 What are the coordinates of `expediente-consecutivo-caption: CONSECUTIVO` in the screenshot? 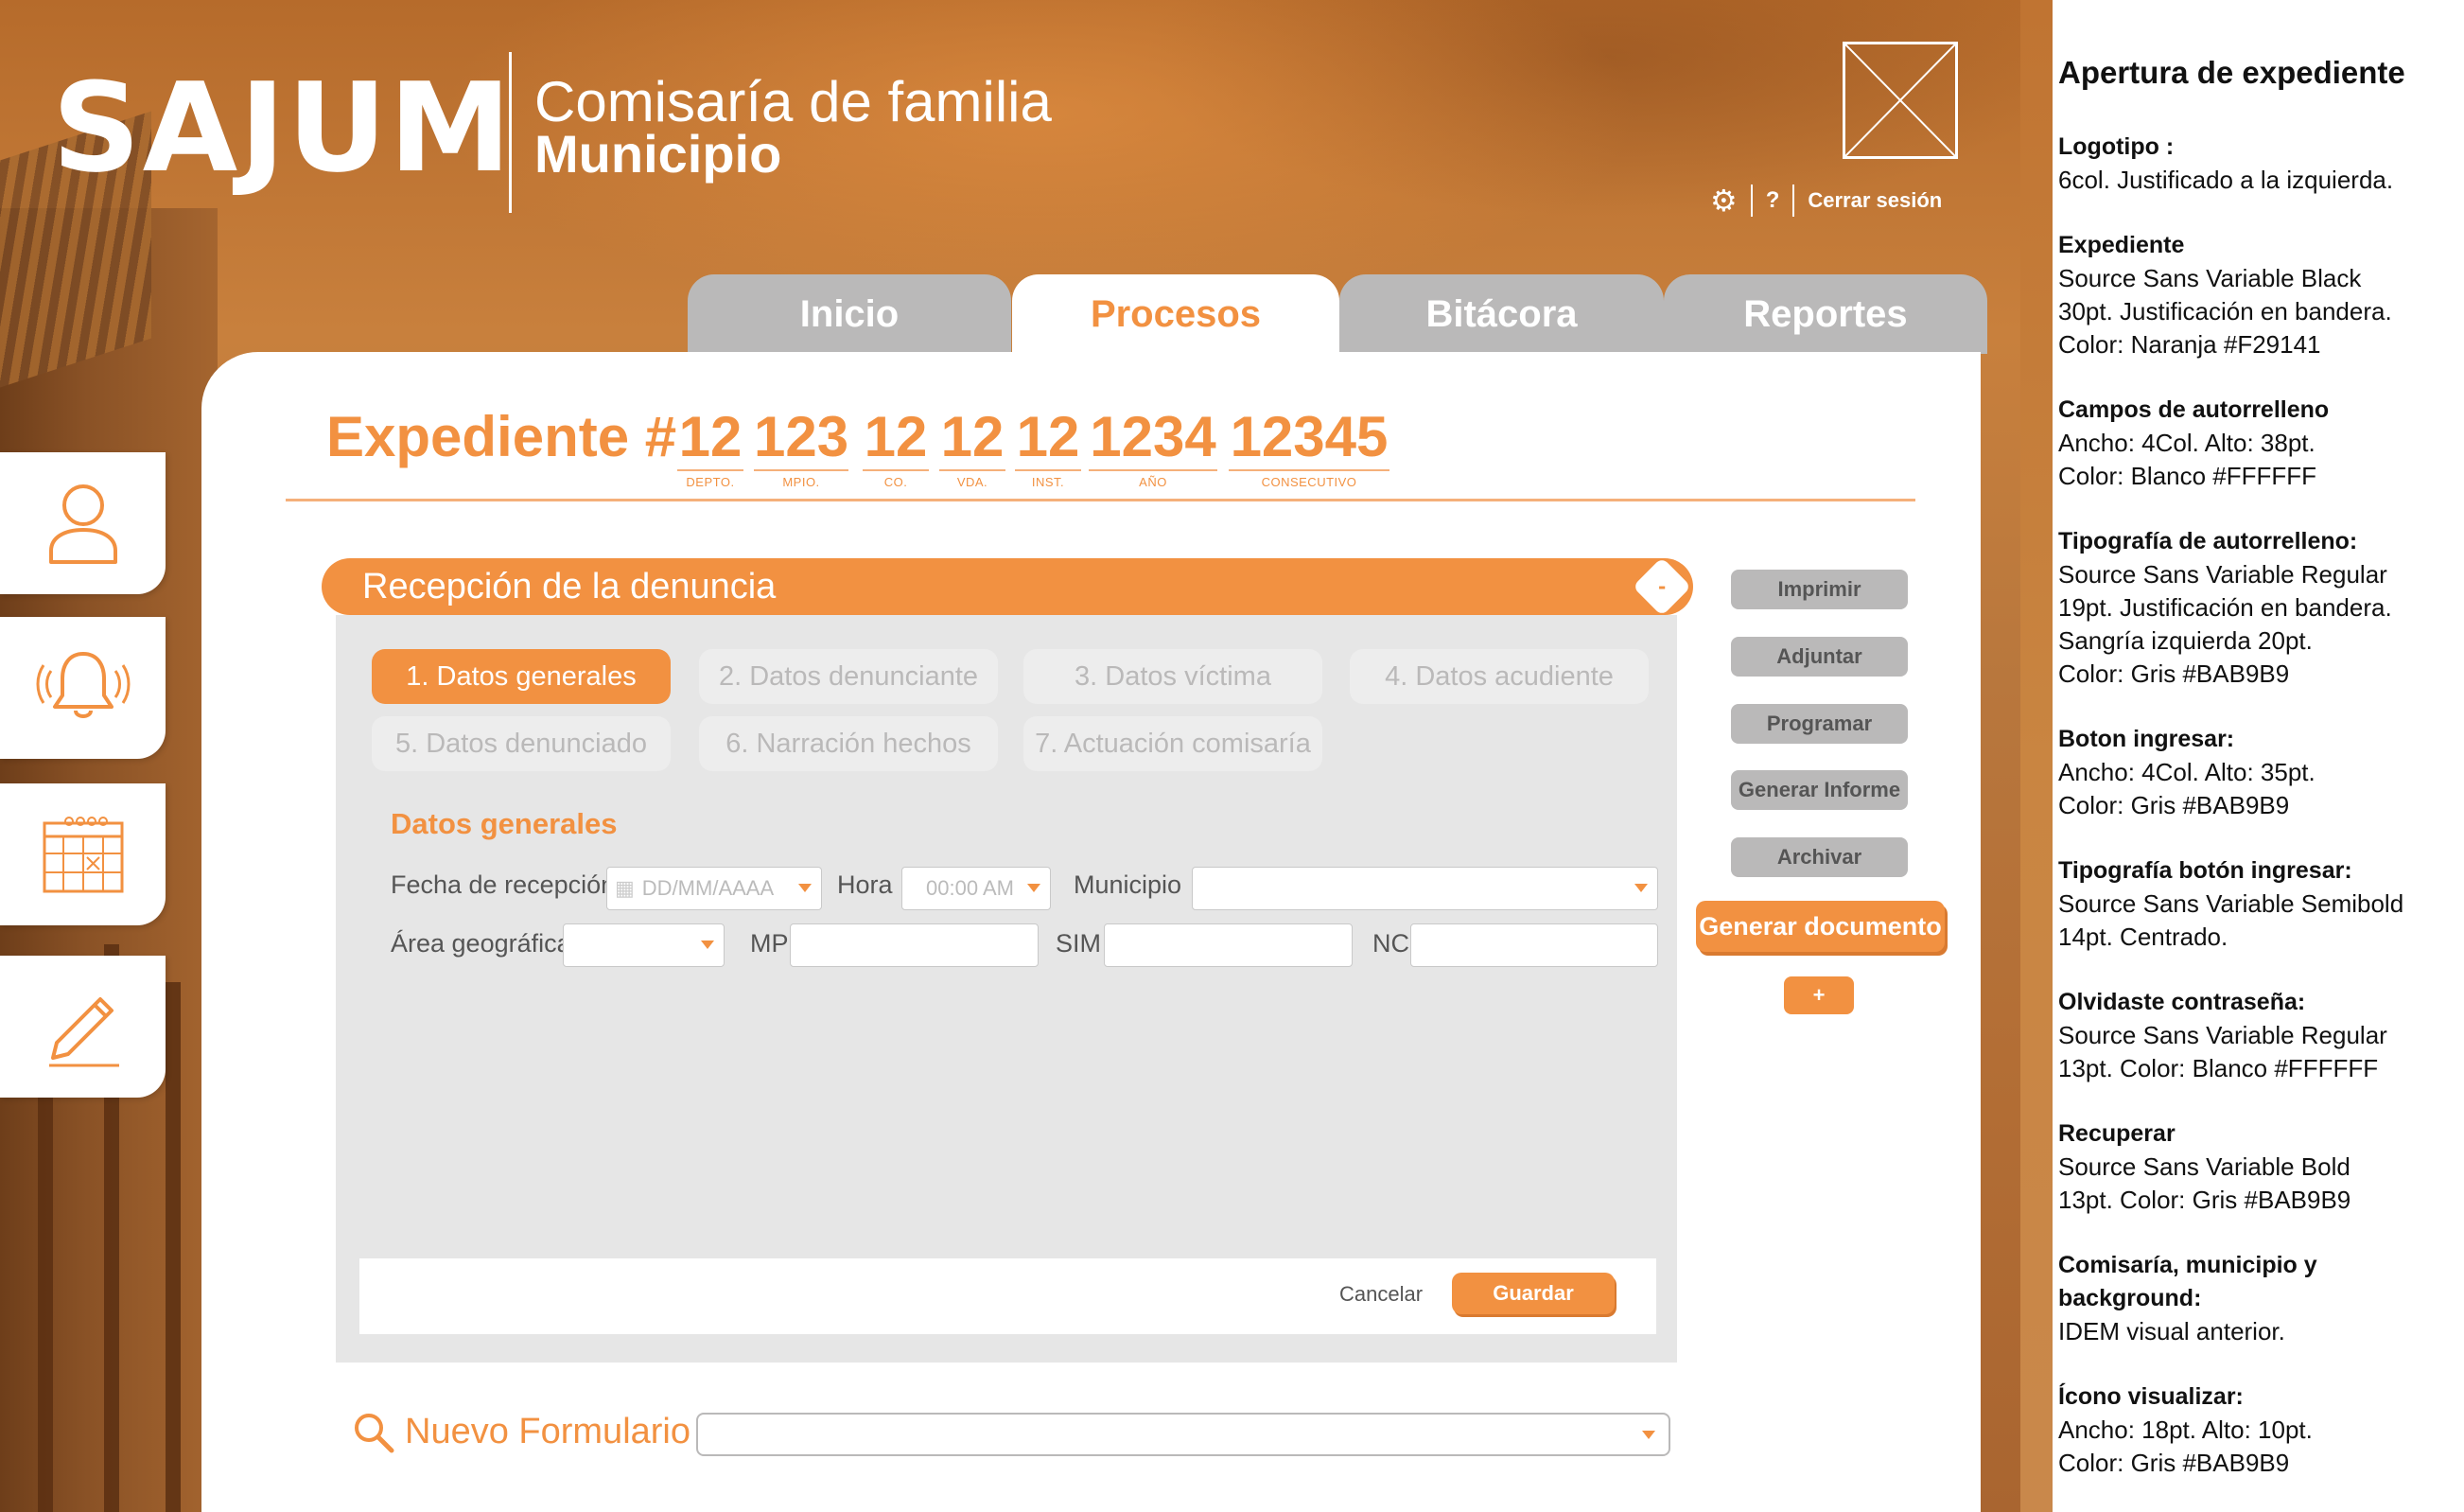 It's located at (1309, 482).